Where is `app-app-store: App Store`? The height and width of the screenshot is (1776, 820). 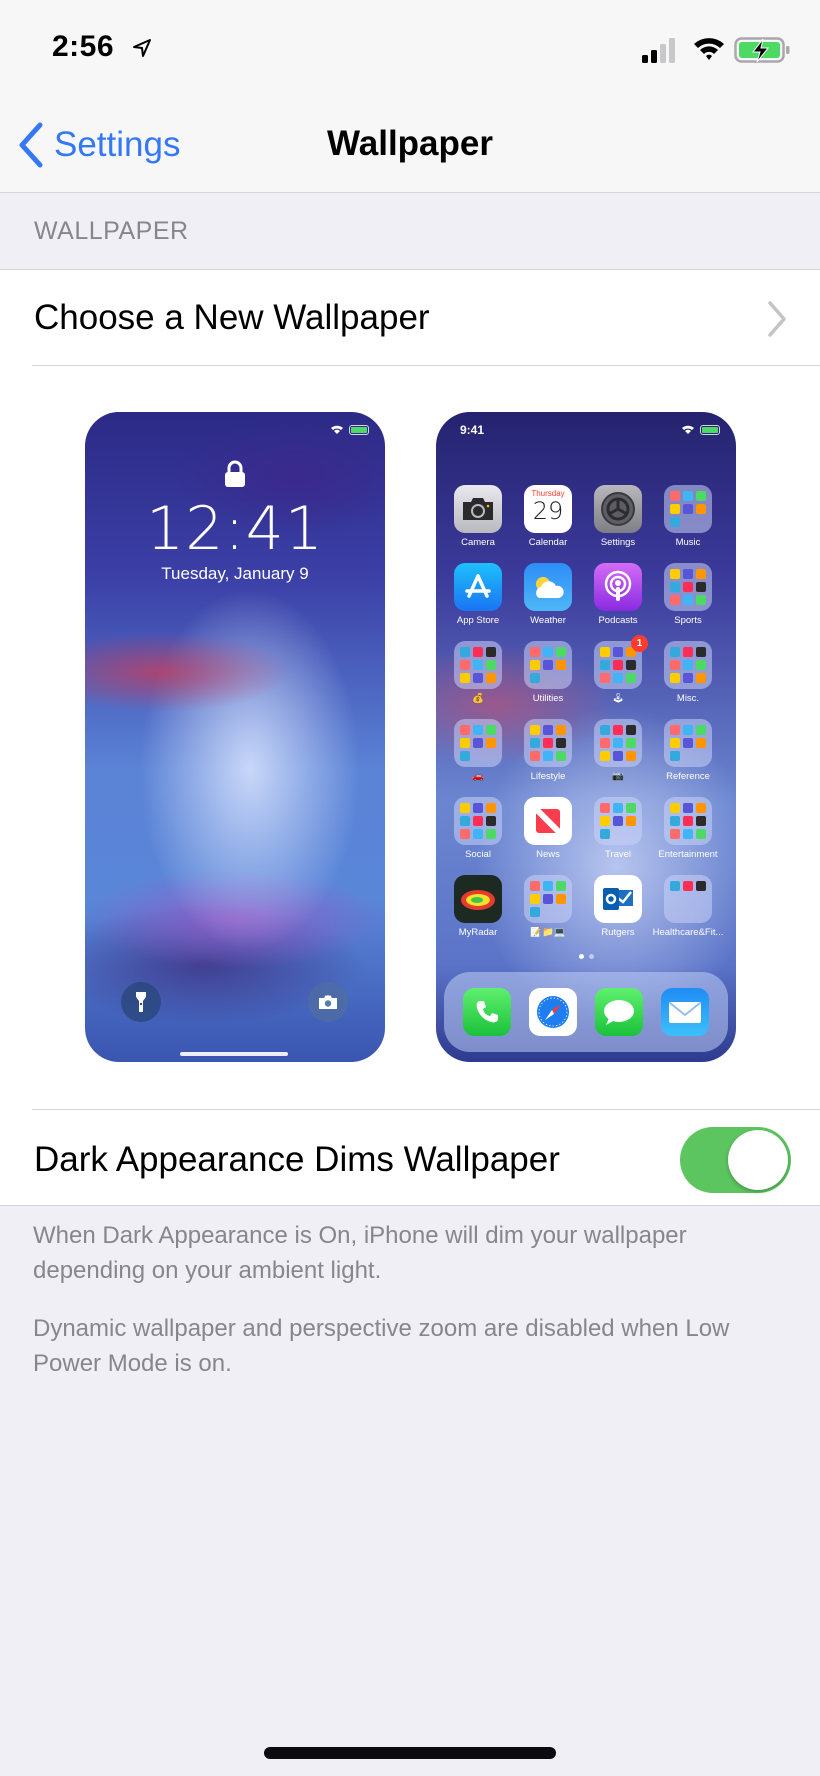
app-app-store: App Store is located at coordinates (478, 594).